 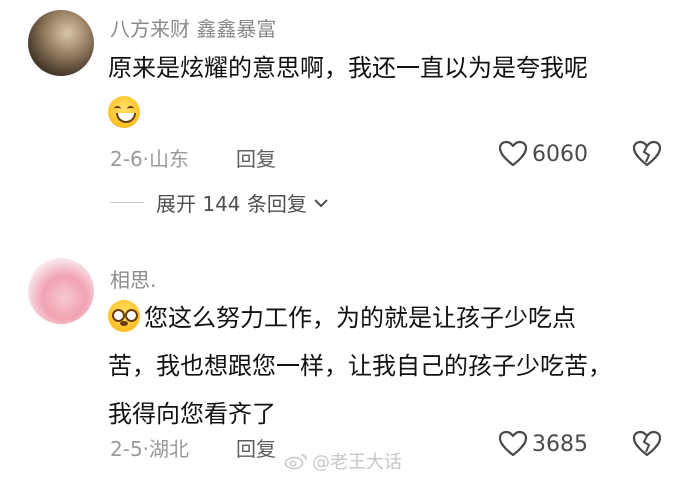 I want to click on emoji-line, so click(x=388, y=114).